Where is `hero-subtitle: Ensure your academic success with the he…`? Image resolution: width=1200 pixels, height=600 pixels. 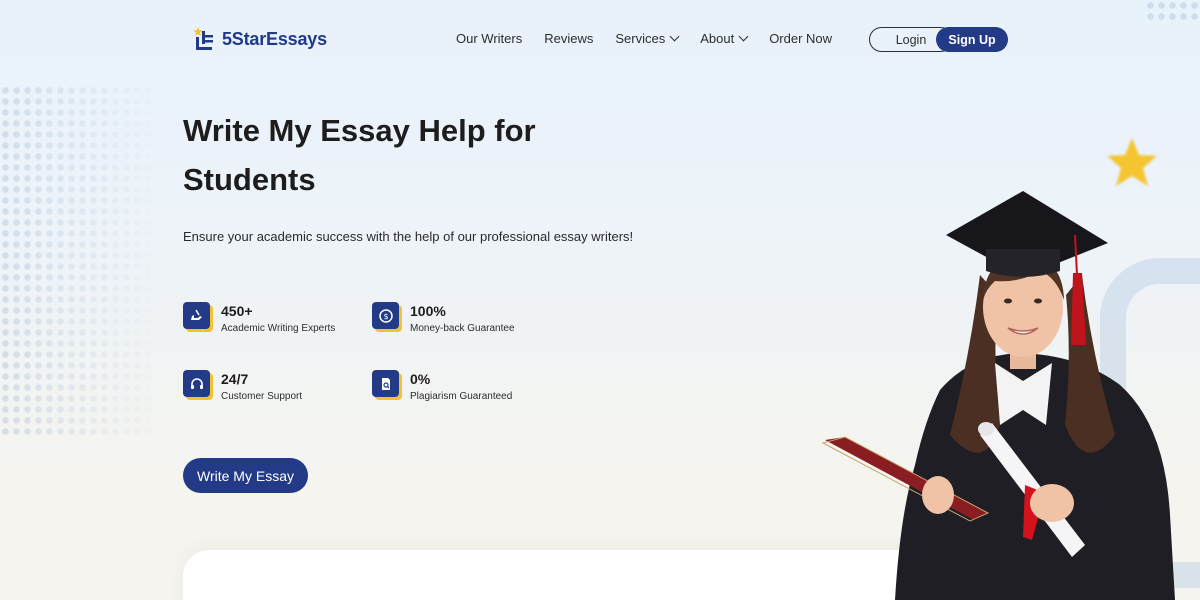 hero-subtitle: Ensure your academic success with the he… is located at coordinates (408, 236).